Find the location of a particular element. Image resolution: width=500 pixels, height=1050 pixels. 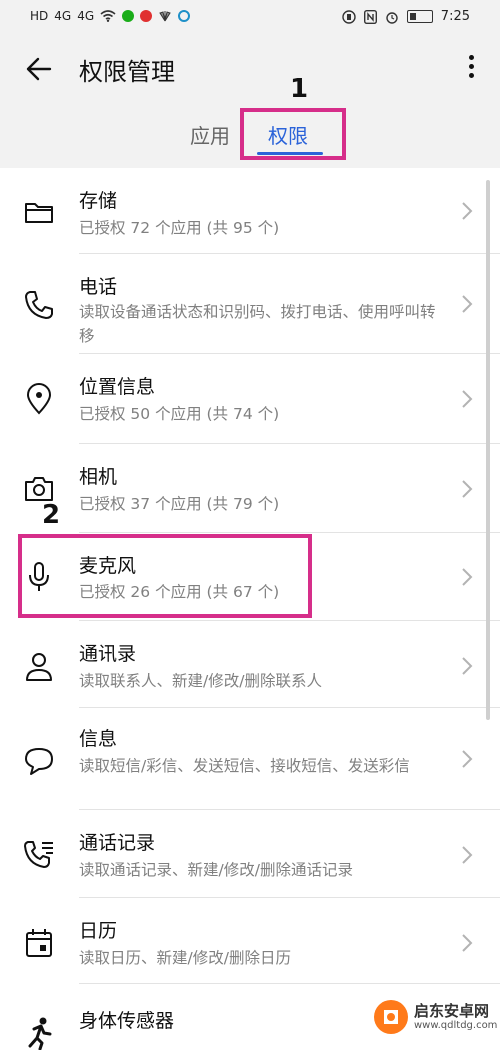

item-subtitle: 读取短信/彩信、发送短信、接收短信、发送彩信 is located at coordinates (244, 766).